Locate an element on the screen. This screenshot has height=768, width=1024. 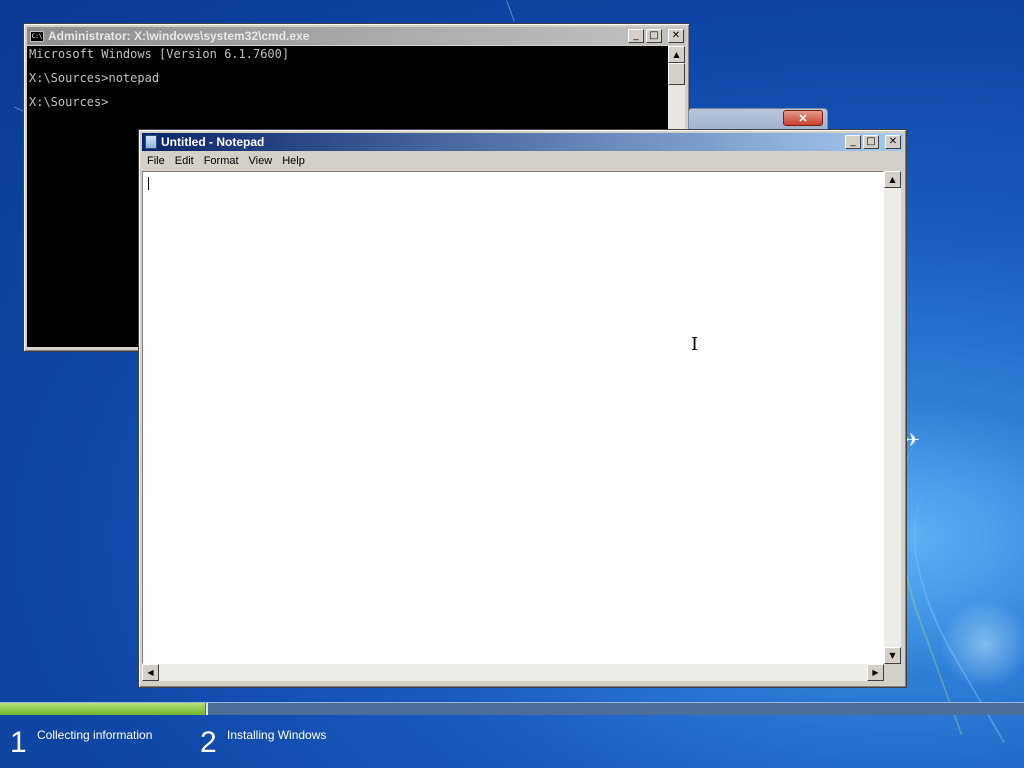
menu-view: View is located at coordinates (261, 161).